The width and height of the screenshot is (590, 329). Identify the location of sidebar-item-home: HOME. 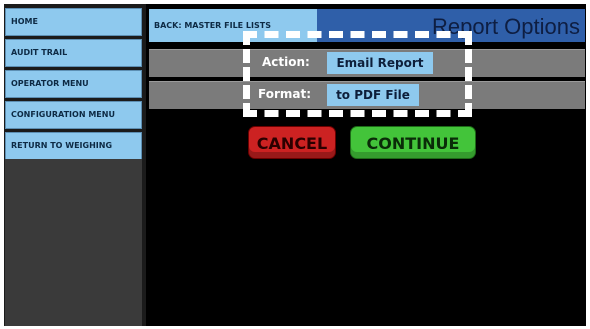
(73, 22).